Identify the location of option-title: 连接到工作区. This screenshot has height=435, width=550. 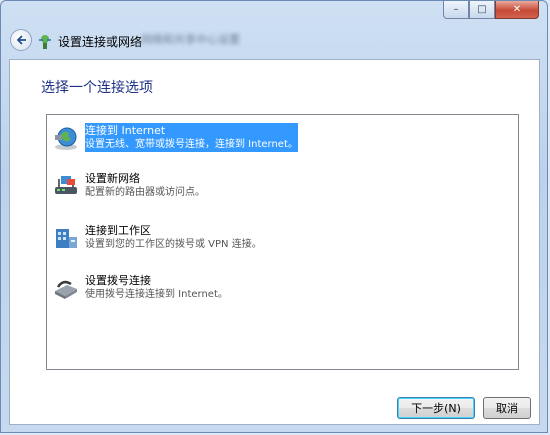
(118, 230).